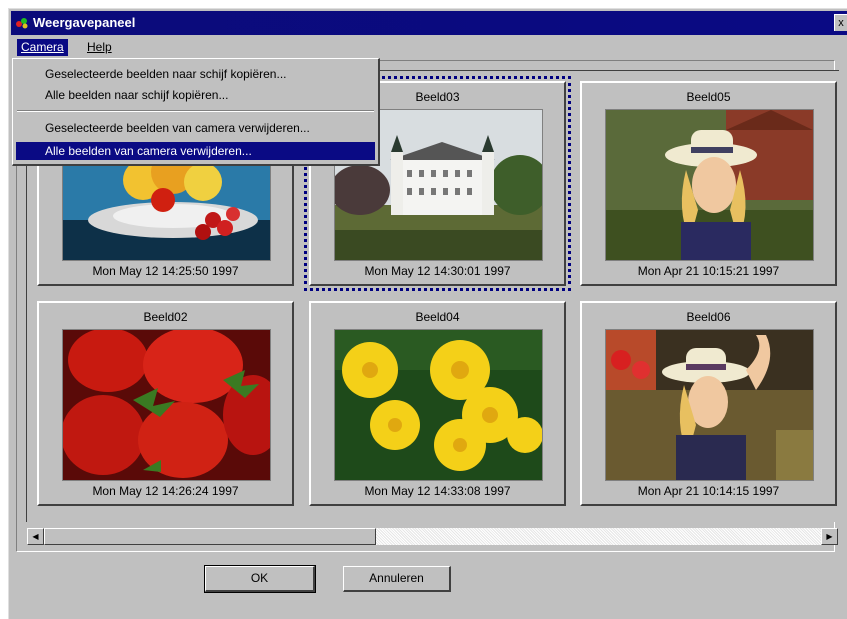 The width and height of the screenshot is (847, 619). I want to click on menu-help-label: Help, so click(99, 47).